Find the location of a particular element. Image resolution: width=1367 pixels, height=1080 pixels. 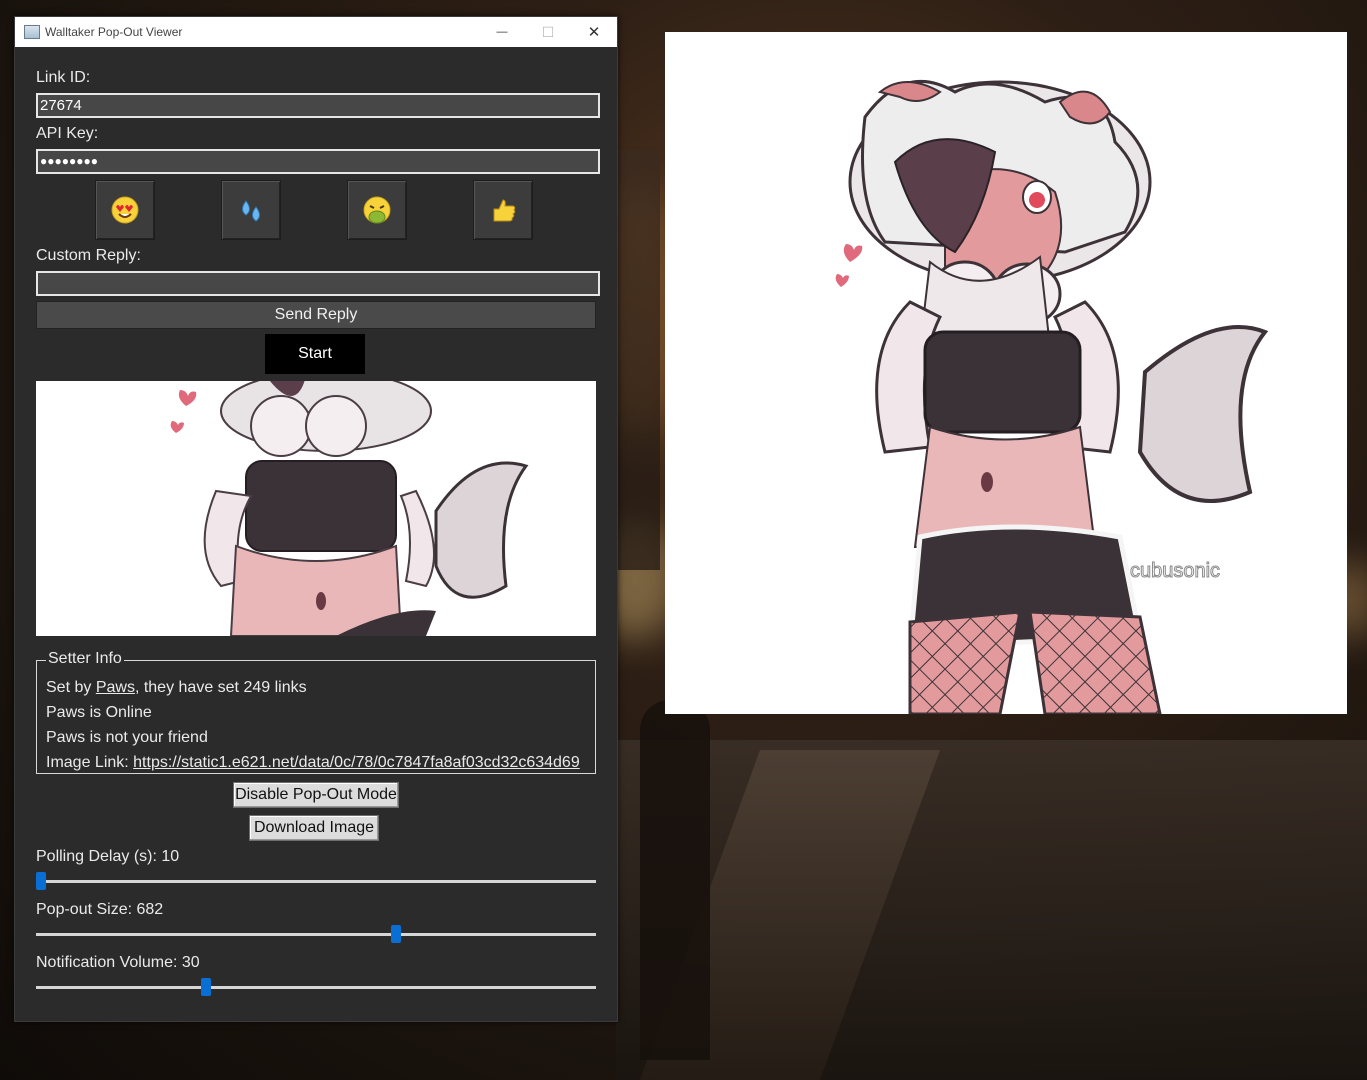

maximize-button: ☐ is located at coordinates (548, 32).